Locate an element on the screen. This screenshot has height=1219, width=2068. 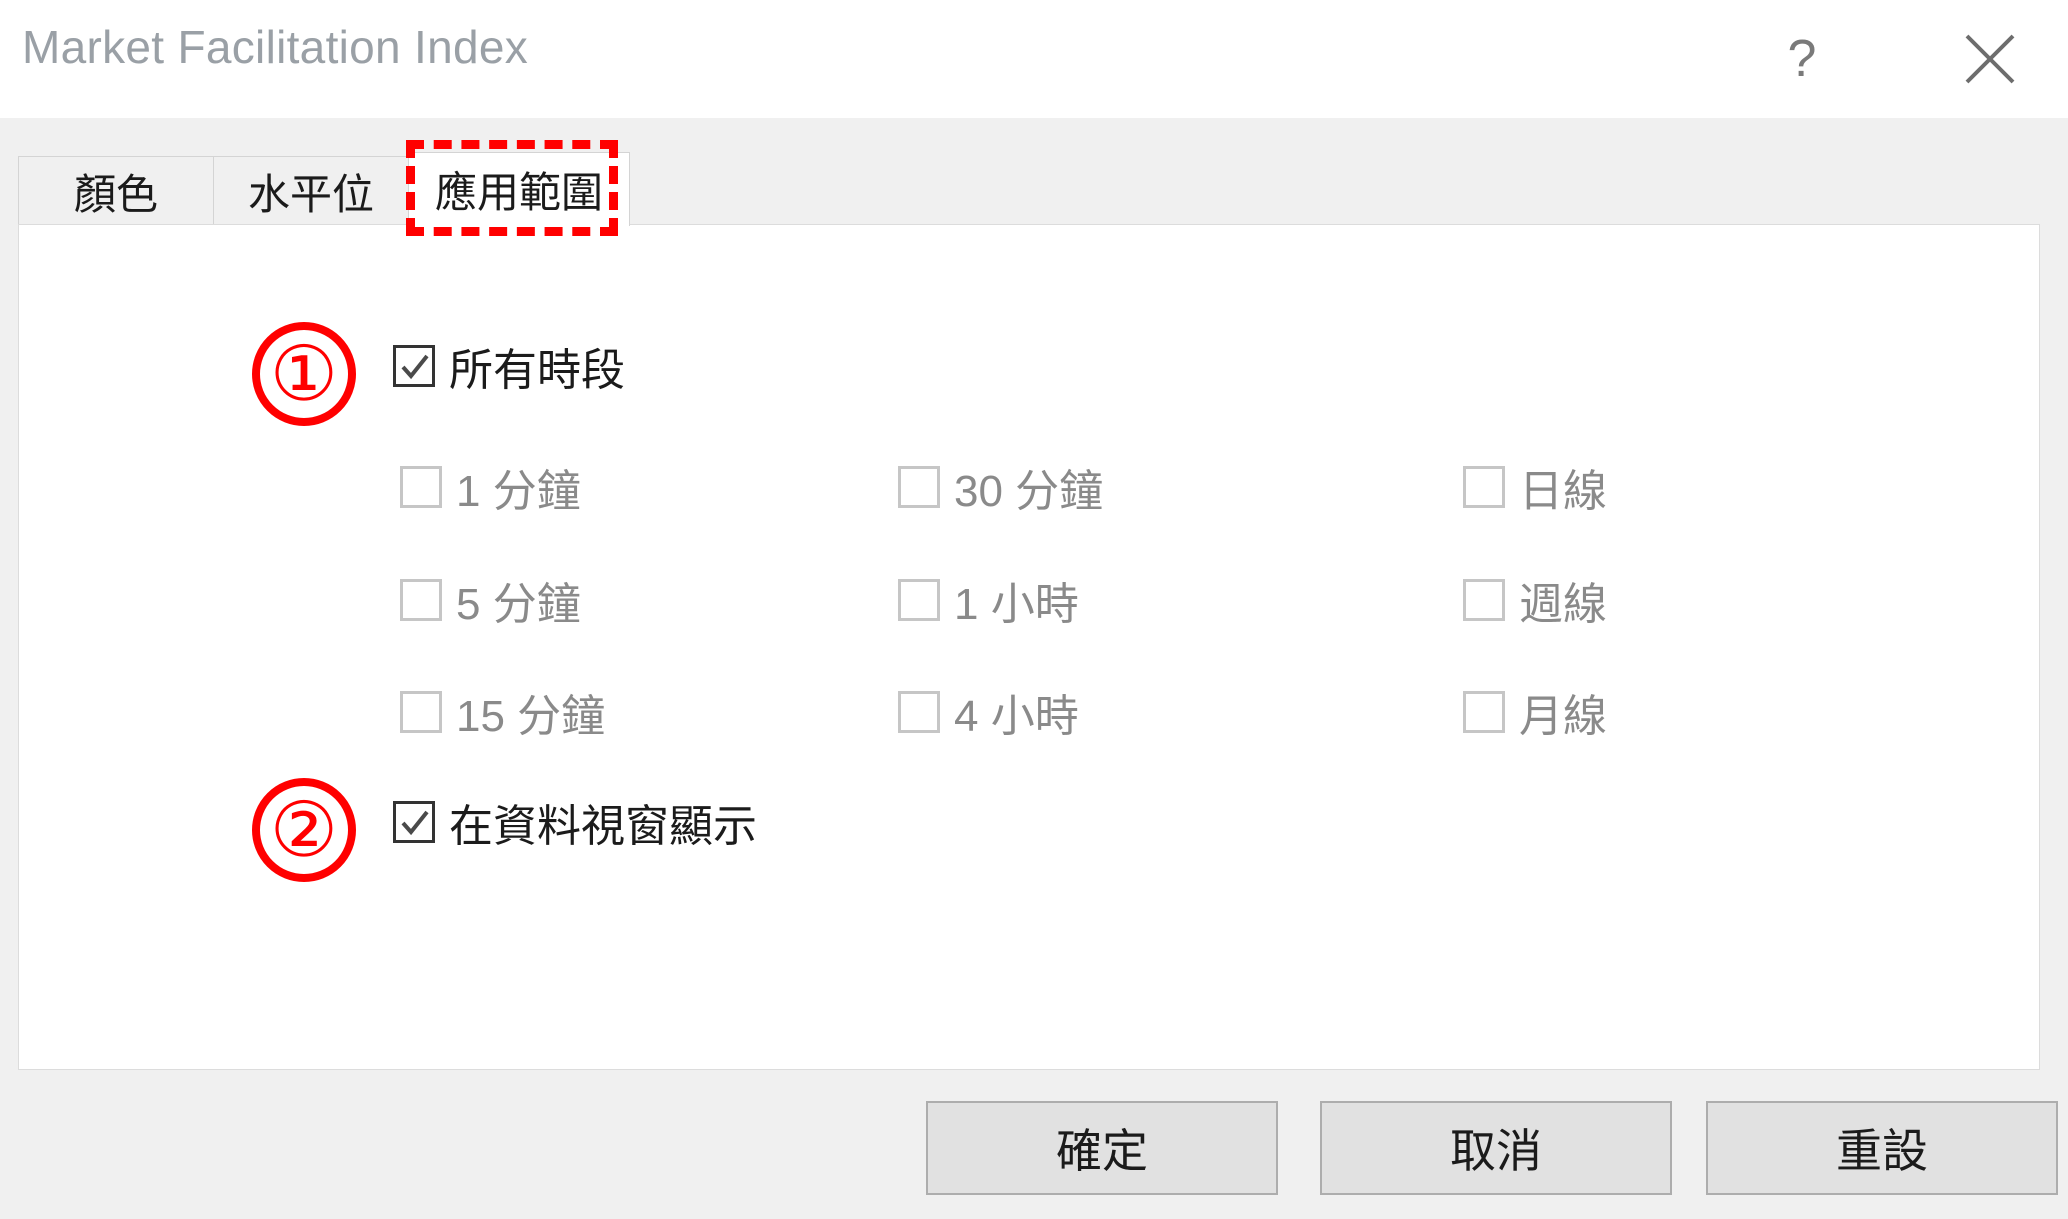
checkbox-weekly is located at coordinates (1484, 600).